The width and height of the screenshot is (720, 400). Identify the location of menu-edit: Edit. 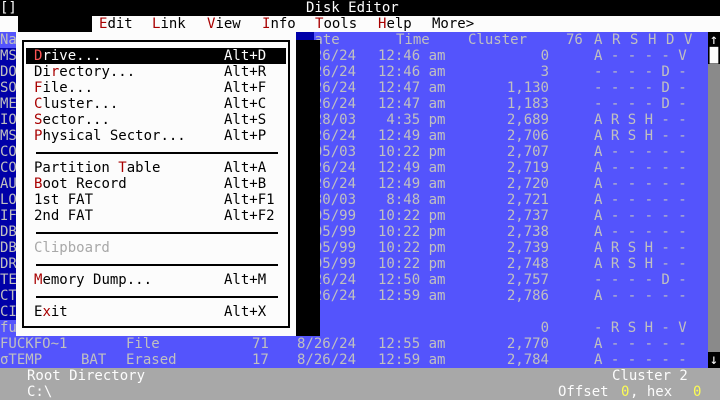
(116, 24).